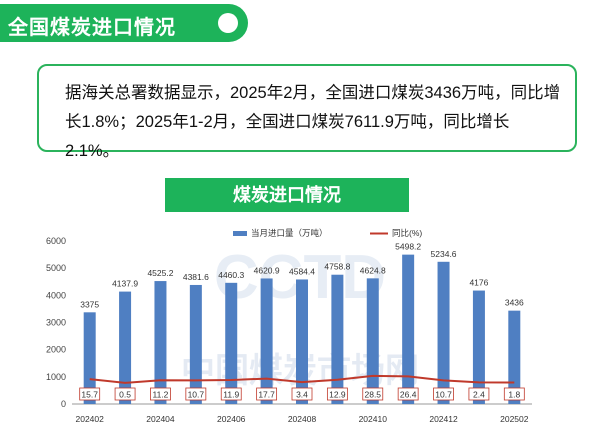 This screenshot has height=431, width=600. Describe the element at coordinates (56, 268) in the screenshot. I see `y-tick-label: 5000` at that location.